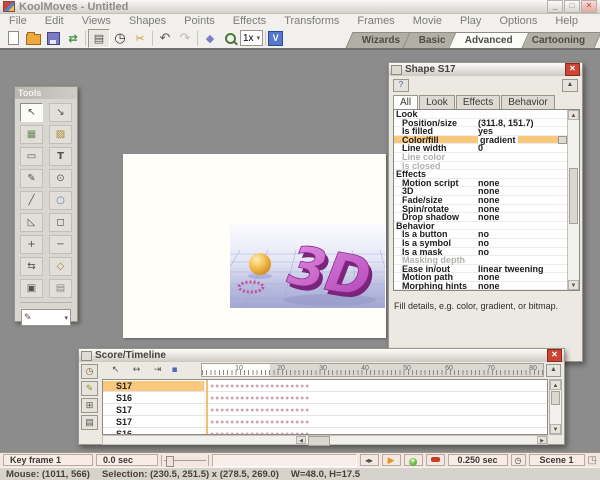 This screenshot has height=480, width=600. Describe the element at coordinates (477, 460) in the screenshot. I see `frame-duration-field: 0.250 sec` at that location.